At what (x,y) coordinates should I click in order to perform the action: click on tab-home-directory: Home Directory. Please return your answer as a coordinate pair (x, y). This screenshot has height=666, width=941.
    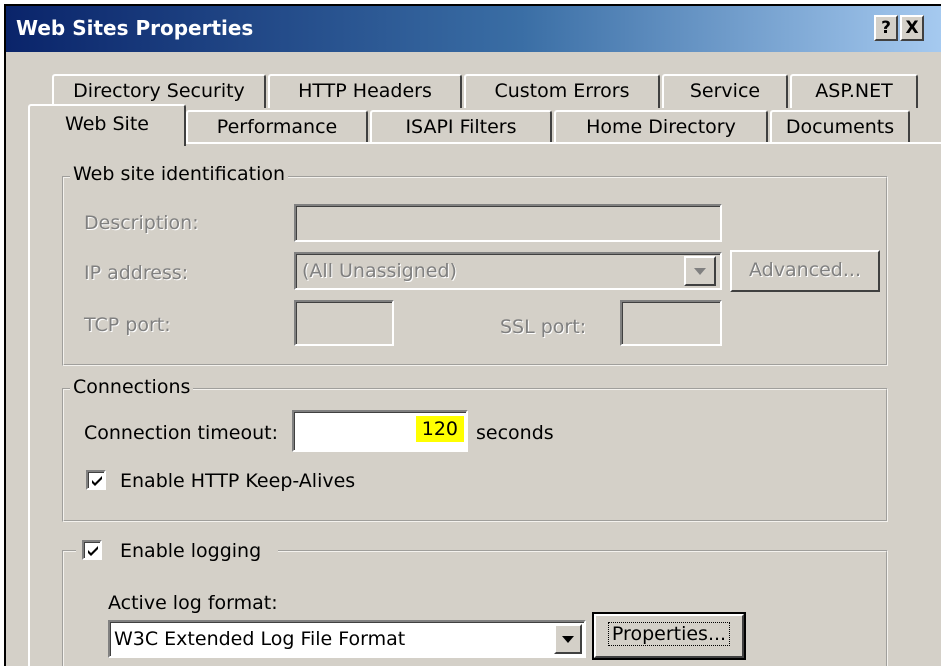
    Looking at the image, I should click on (661, 127).